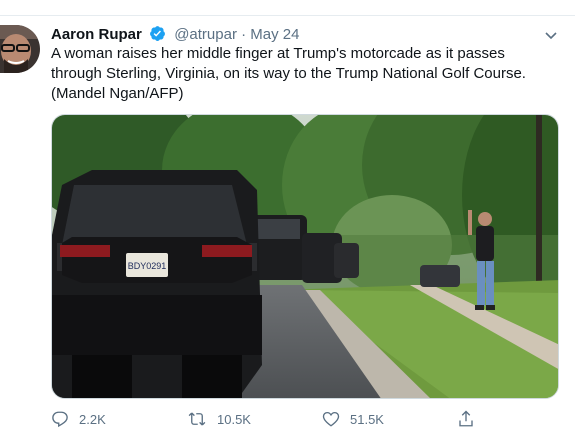 The width and height of the screenshot is (575, 438). I want to click on tweet-actions: 2.2K 10.5K 51.5K, so click(305, 419).